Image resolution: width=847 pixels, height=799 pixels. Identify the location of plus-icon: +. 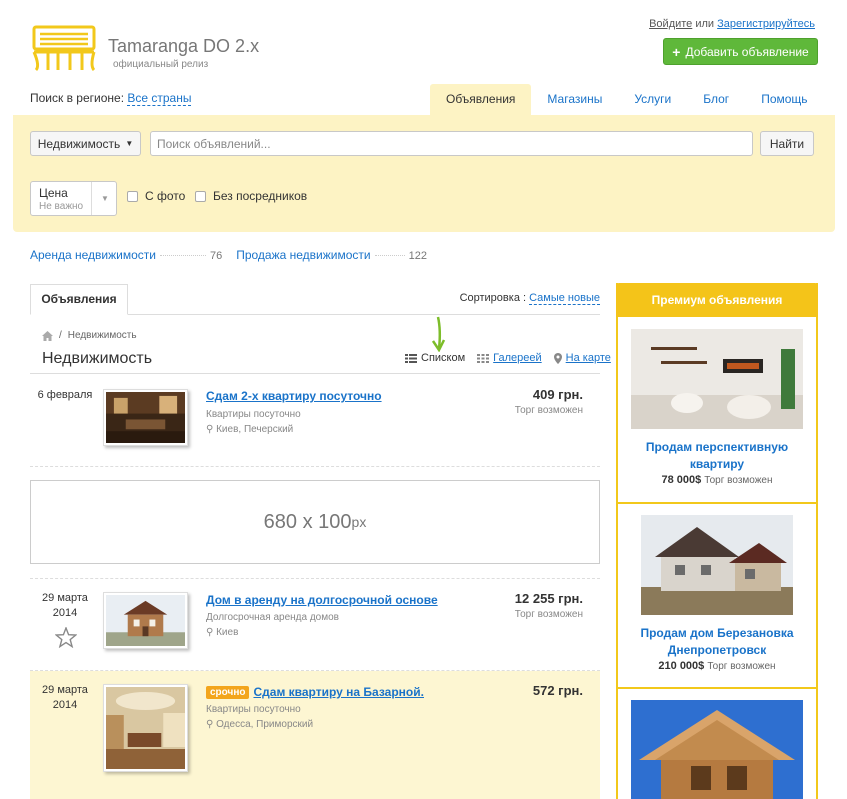
(676, 51).